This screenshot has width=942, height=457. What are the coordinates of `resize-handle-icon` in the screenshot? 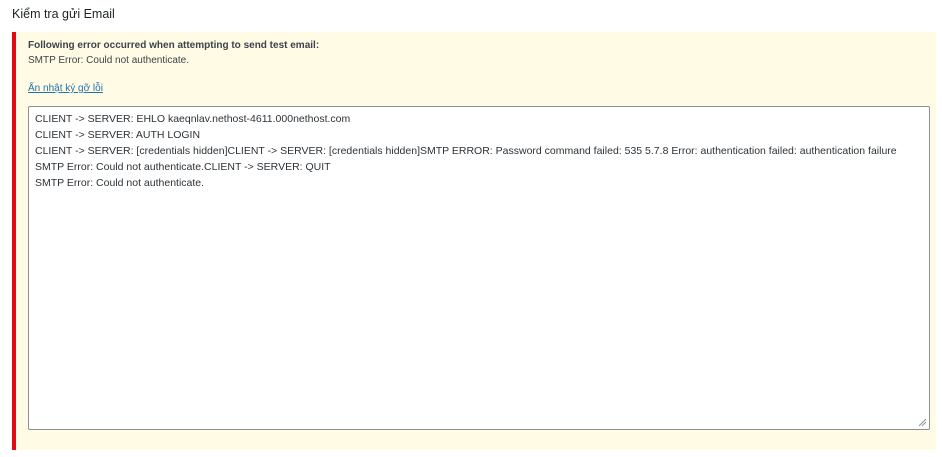 It's located at (922, 422).